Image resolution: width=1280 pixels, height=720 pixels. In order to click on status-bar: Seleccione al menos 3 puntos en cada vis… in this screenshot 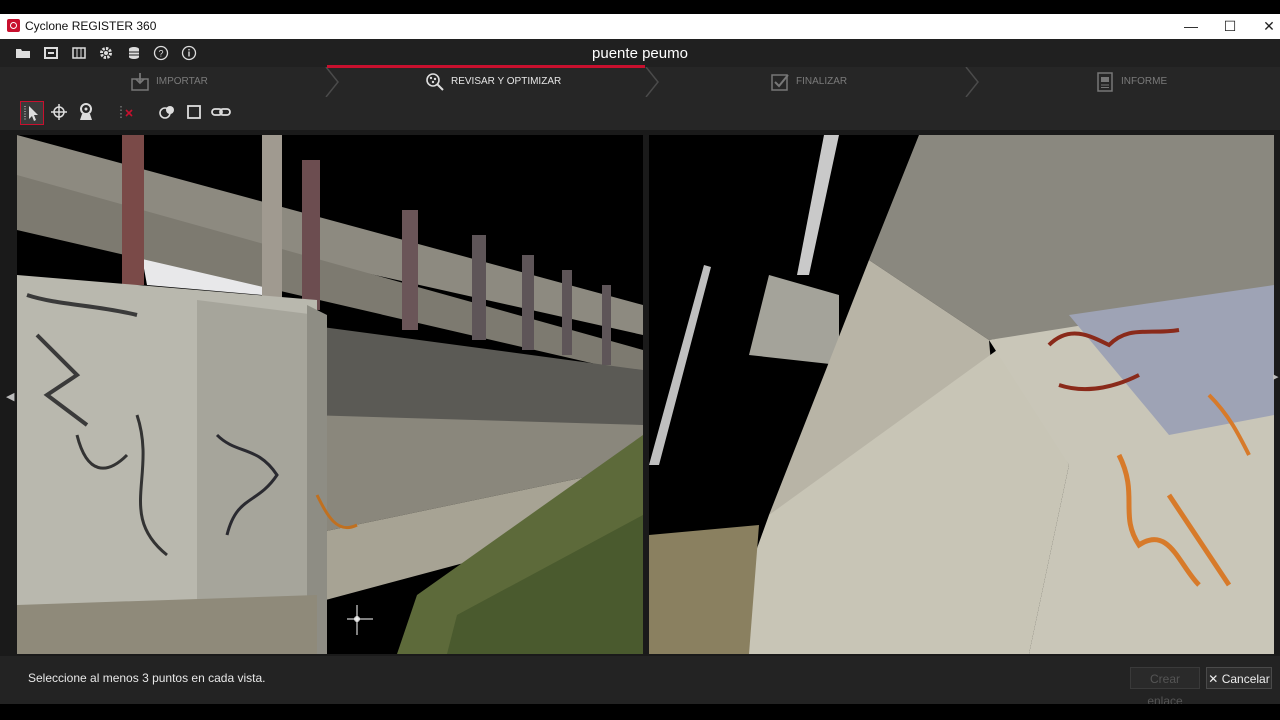, I will do `click(640, 682)`.